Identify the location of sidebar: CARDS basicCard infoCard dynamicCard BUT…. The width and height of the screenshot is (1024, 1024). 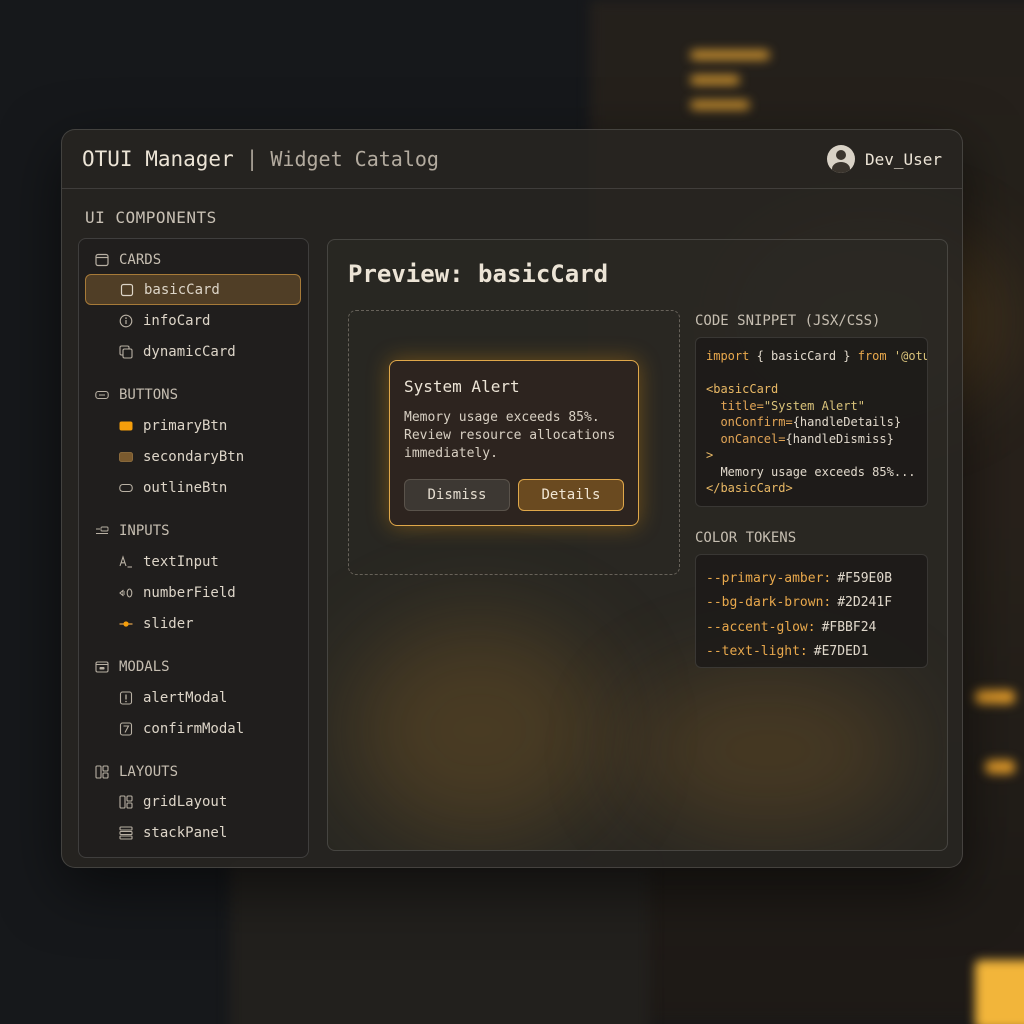
(193, 548).